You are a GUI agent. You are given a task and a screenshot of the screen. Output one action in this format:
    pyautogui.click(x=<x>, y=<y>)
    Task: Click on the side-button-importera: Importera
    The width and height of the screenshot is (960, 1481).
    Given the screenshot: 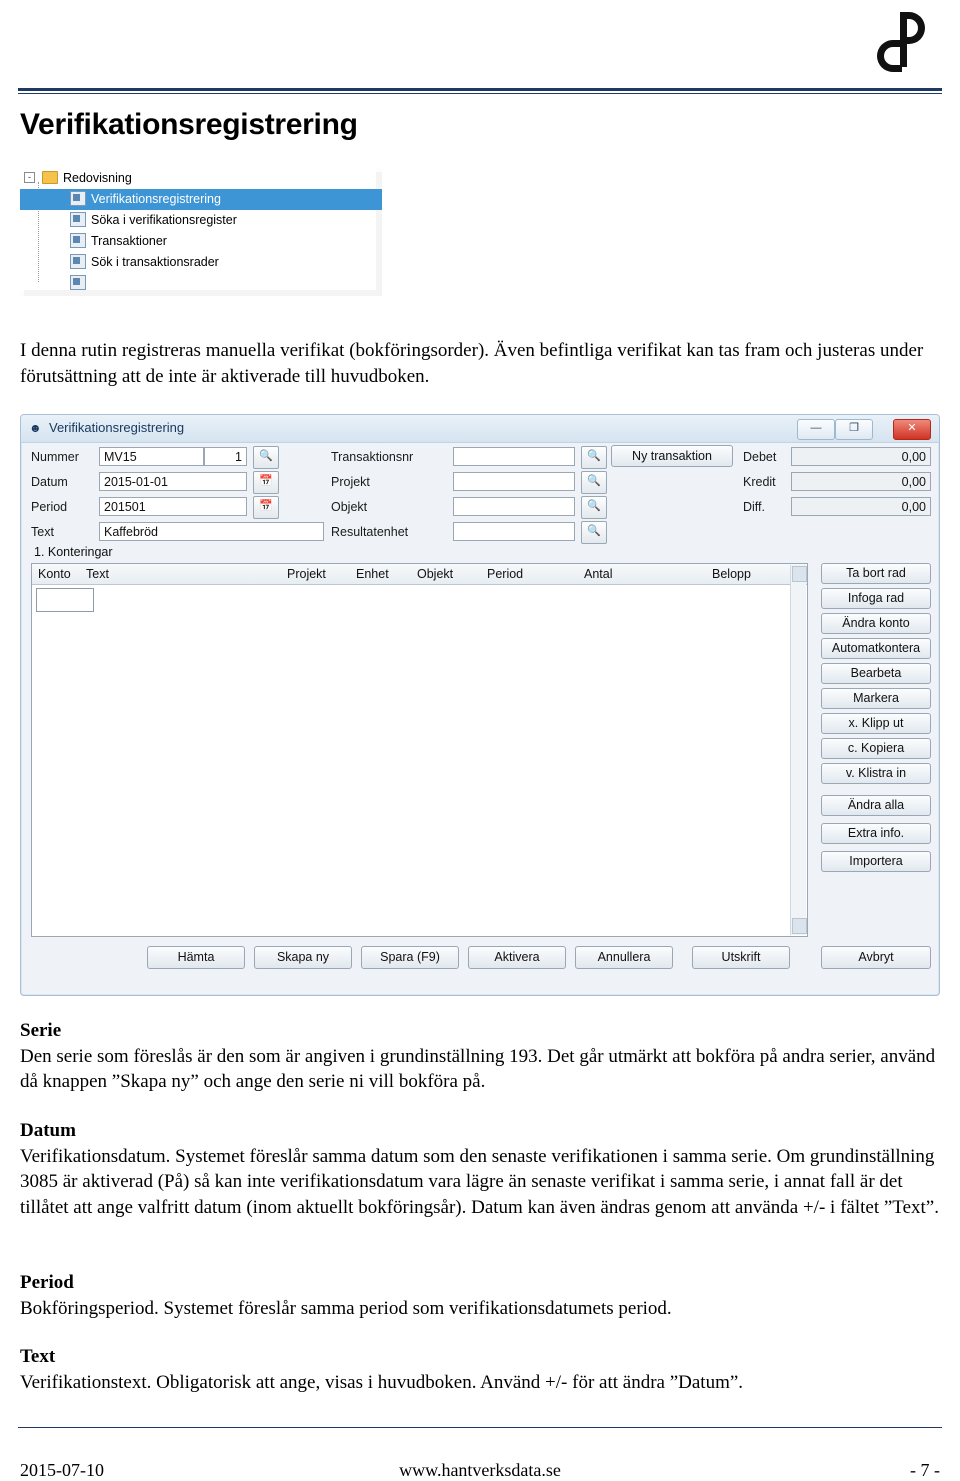 What is the action you would take?
    pyautogui.click(x=876, y=861)
    